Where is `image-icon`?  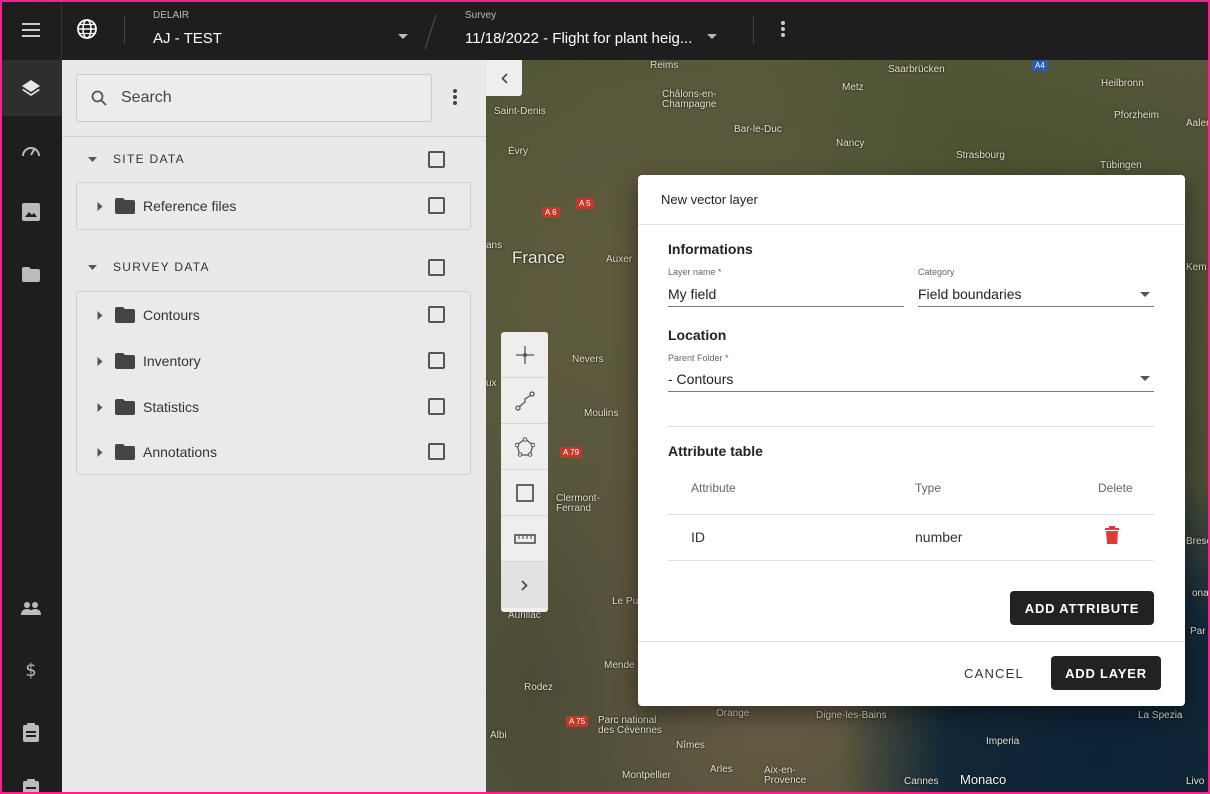 image-icon is located at coordinates (31, 212).